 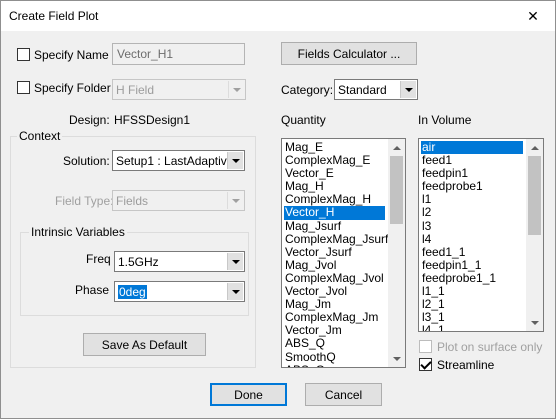 I want to click on close-icon: ✕, so click(x=533, y=16).